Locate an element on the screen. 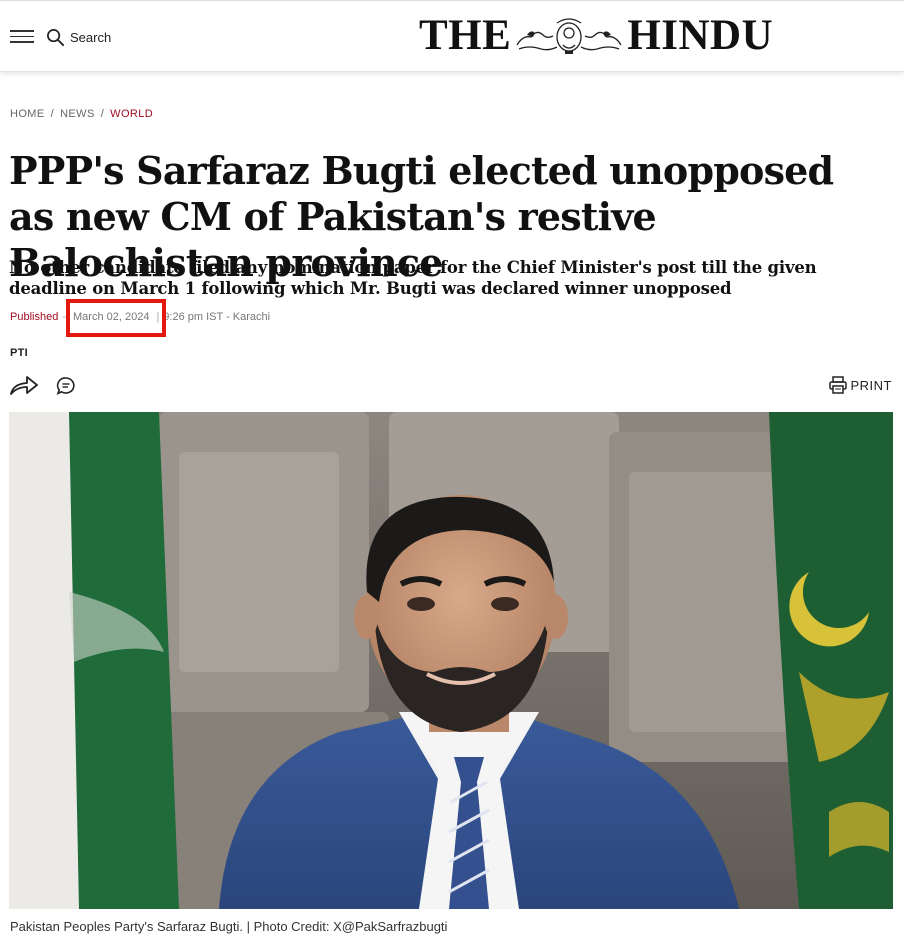  search-icon is located at coordinates (56, 37).